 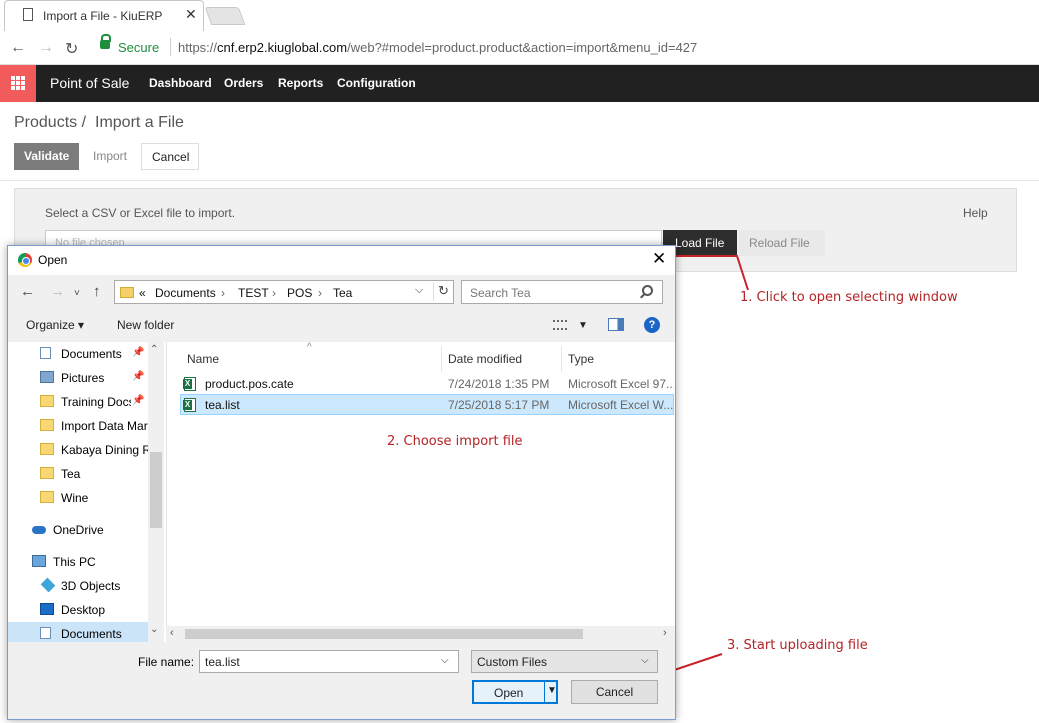 I want to click on sort-ascending-icon: ^, so click(x=309, y=347).